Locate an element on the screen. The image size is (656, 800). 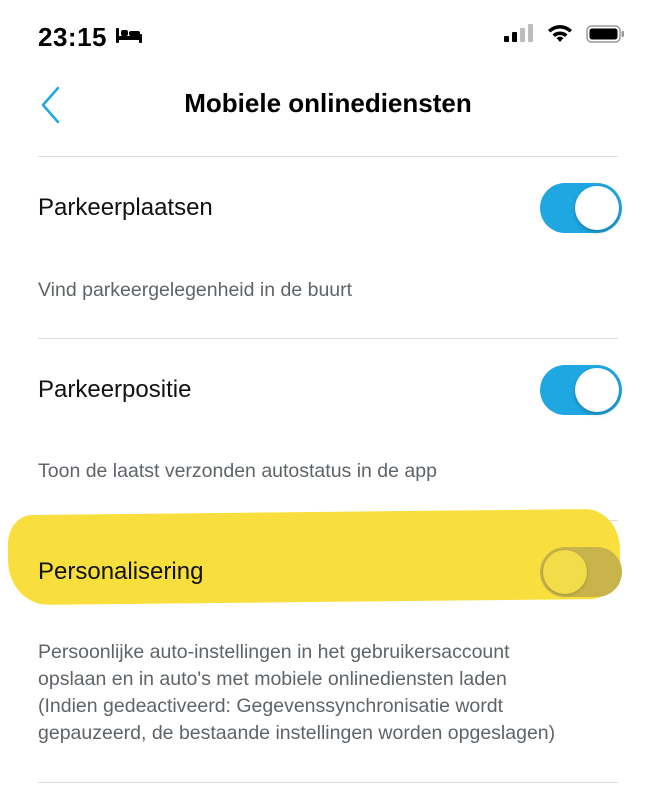
status-icons is located at coordinates (565, 36).